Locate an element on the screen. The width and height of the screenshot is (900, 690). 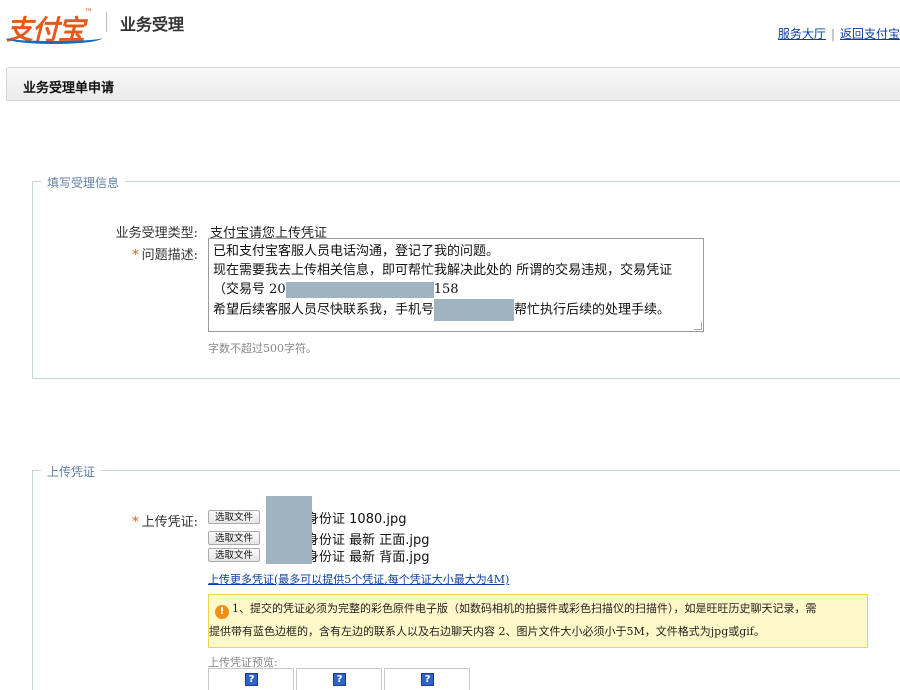
logo-trademark: ™ is located at coordinates (88, 13).